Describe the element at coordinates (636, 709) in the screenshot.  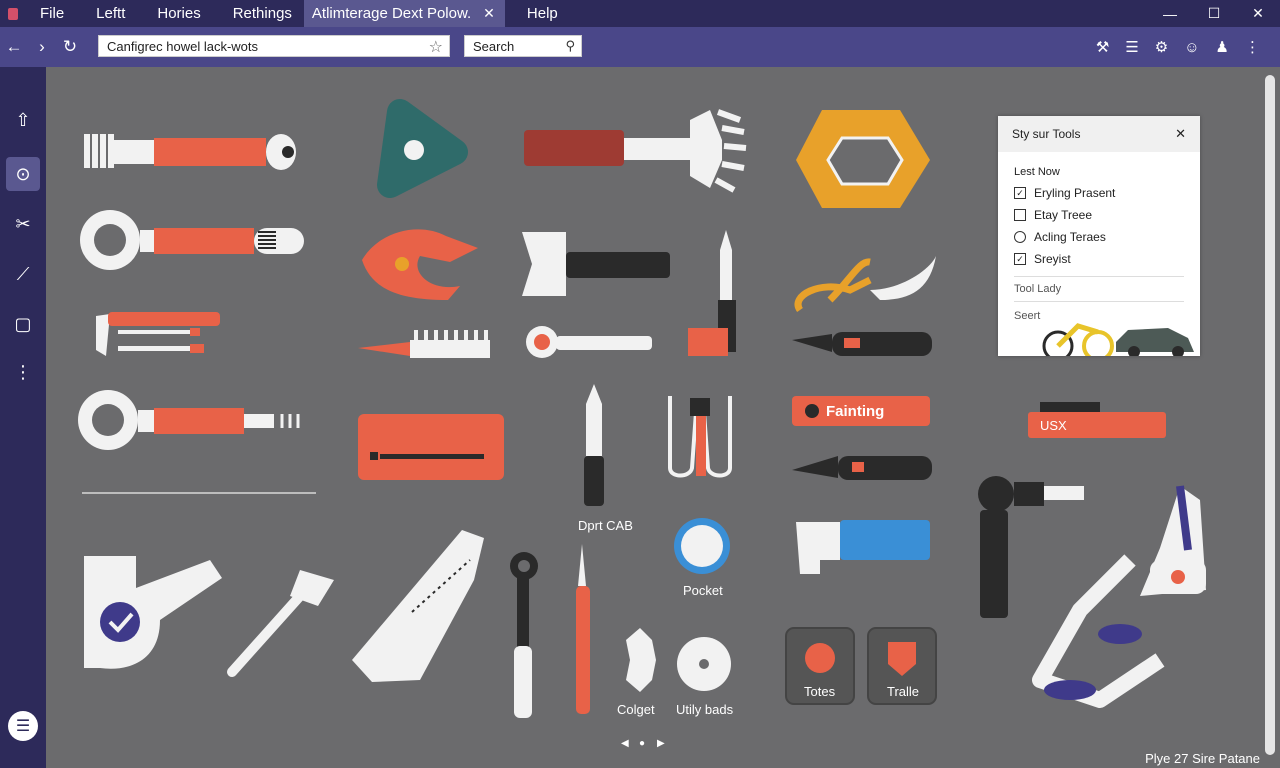
I see `colget-label: Colget` at that location.